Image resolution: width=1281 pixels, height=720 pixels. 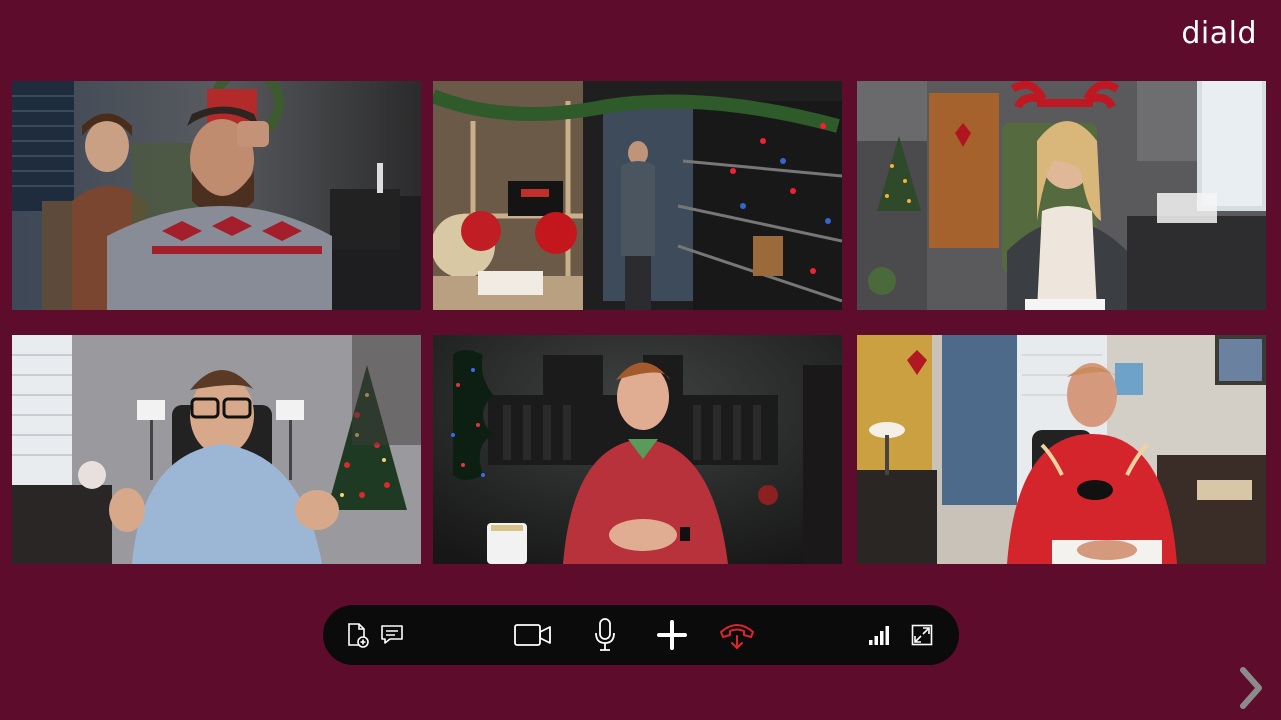 I want to click on plus-icon, so click(x=672, y=635).